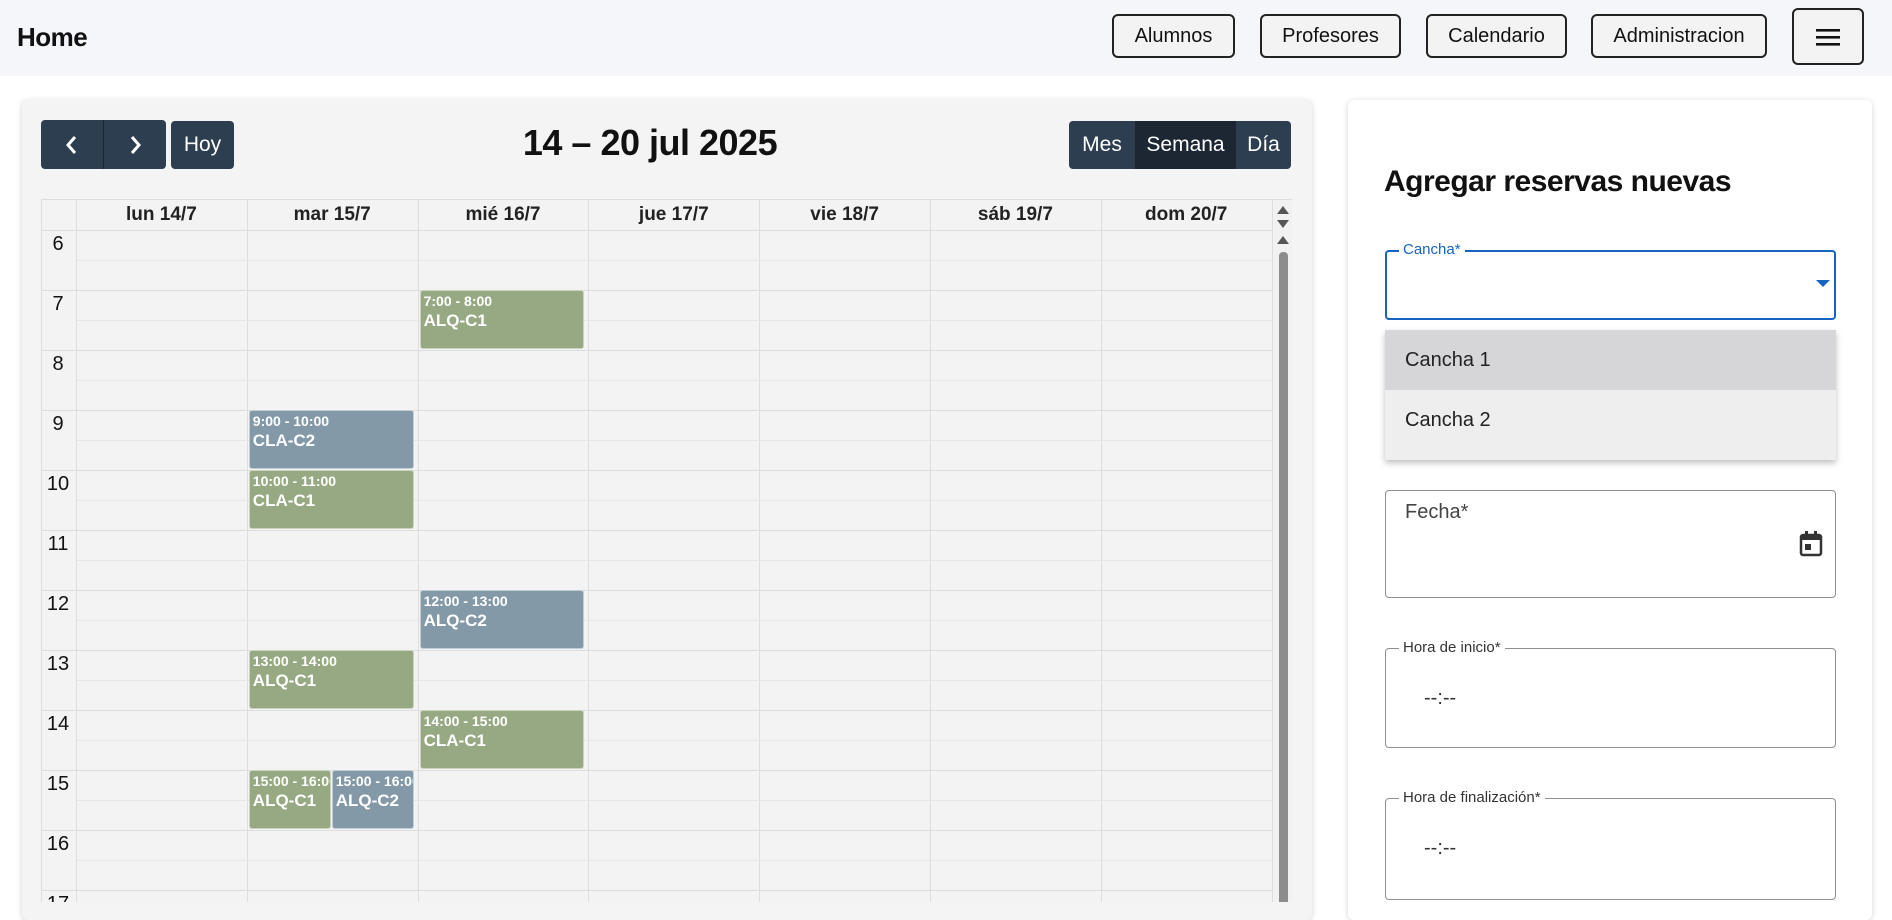  What do you see at coordinates (1440, 848) in the screenshot?
I see `hora-fin-value: --:--` at bounding box center [1440, 848].